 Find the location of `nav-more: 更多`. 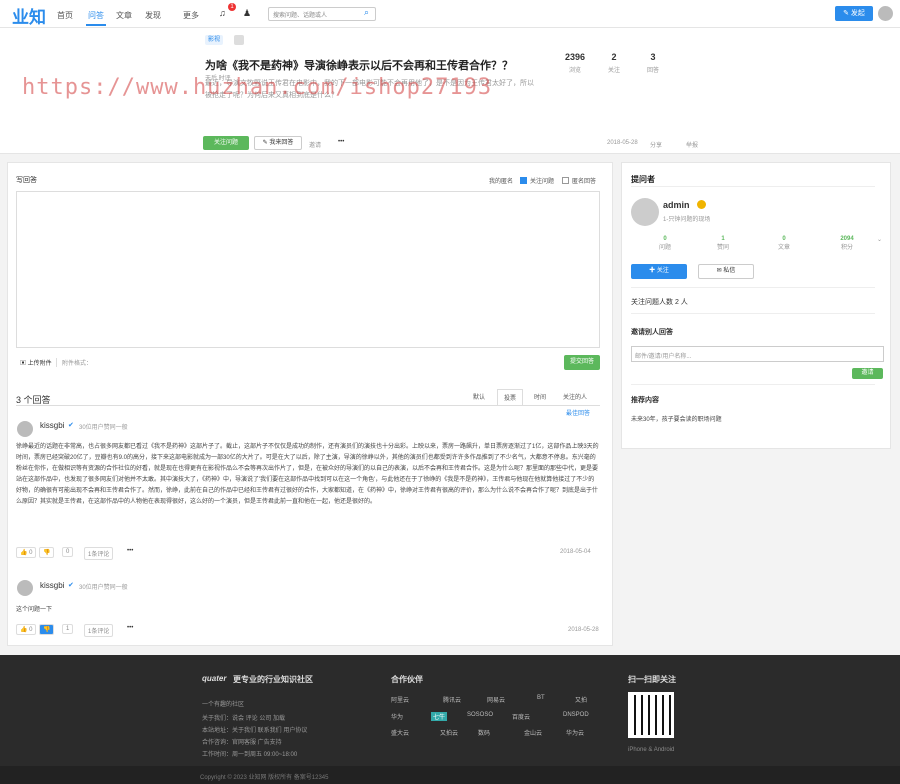

nav-more: 更多 is located at coordinates (191, 15).